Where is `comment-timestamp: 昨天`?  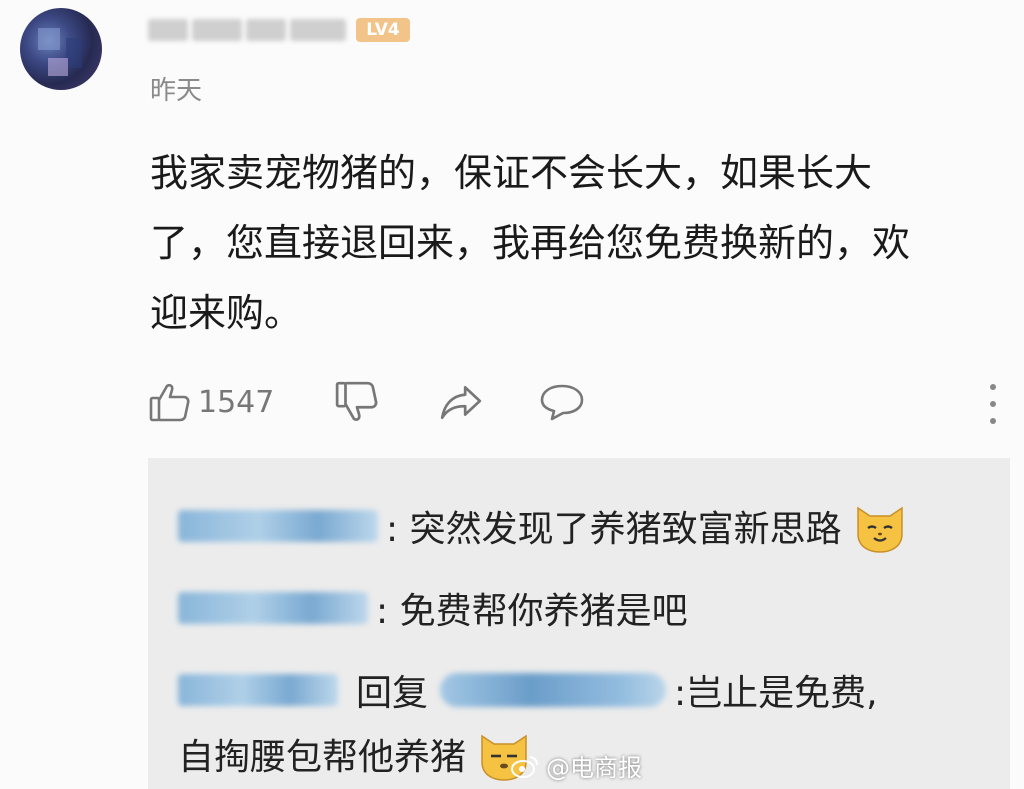
comment-timestamp: 昨天 is located at coordinates (176, 91).